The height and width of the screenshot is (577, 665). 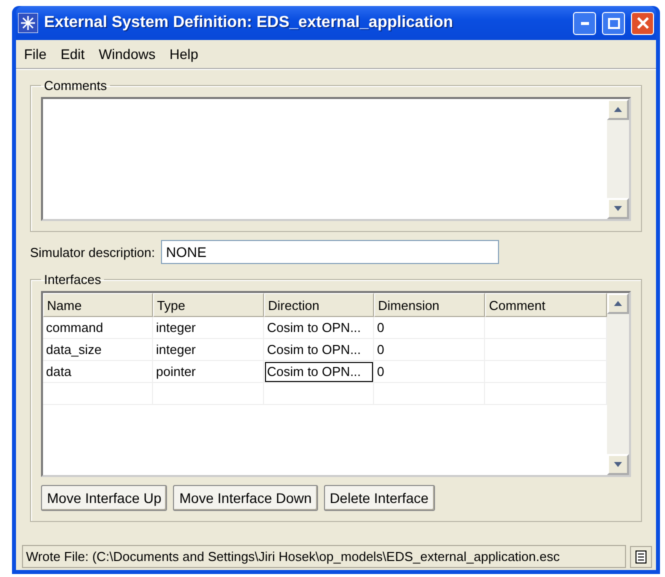 I want to click on star-icon, so click(x=28, y=23).